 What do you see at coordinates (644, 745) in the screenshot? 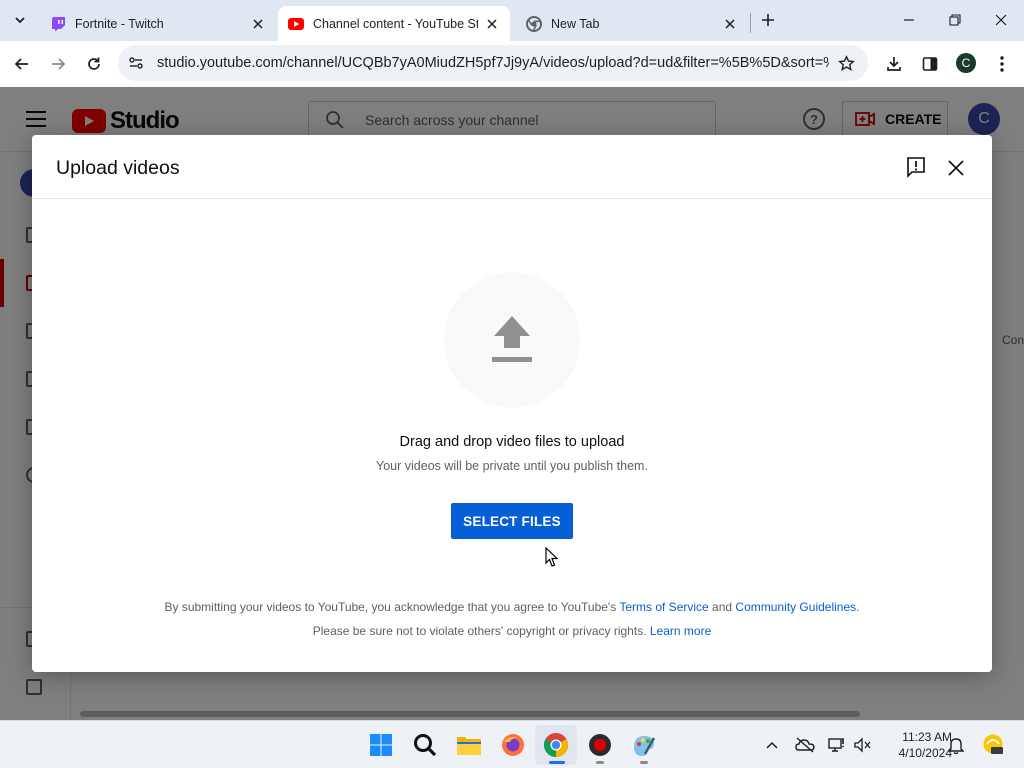
I see `paint-icon` at bounding box center [644, 745].